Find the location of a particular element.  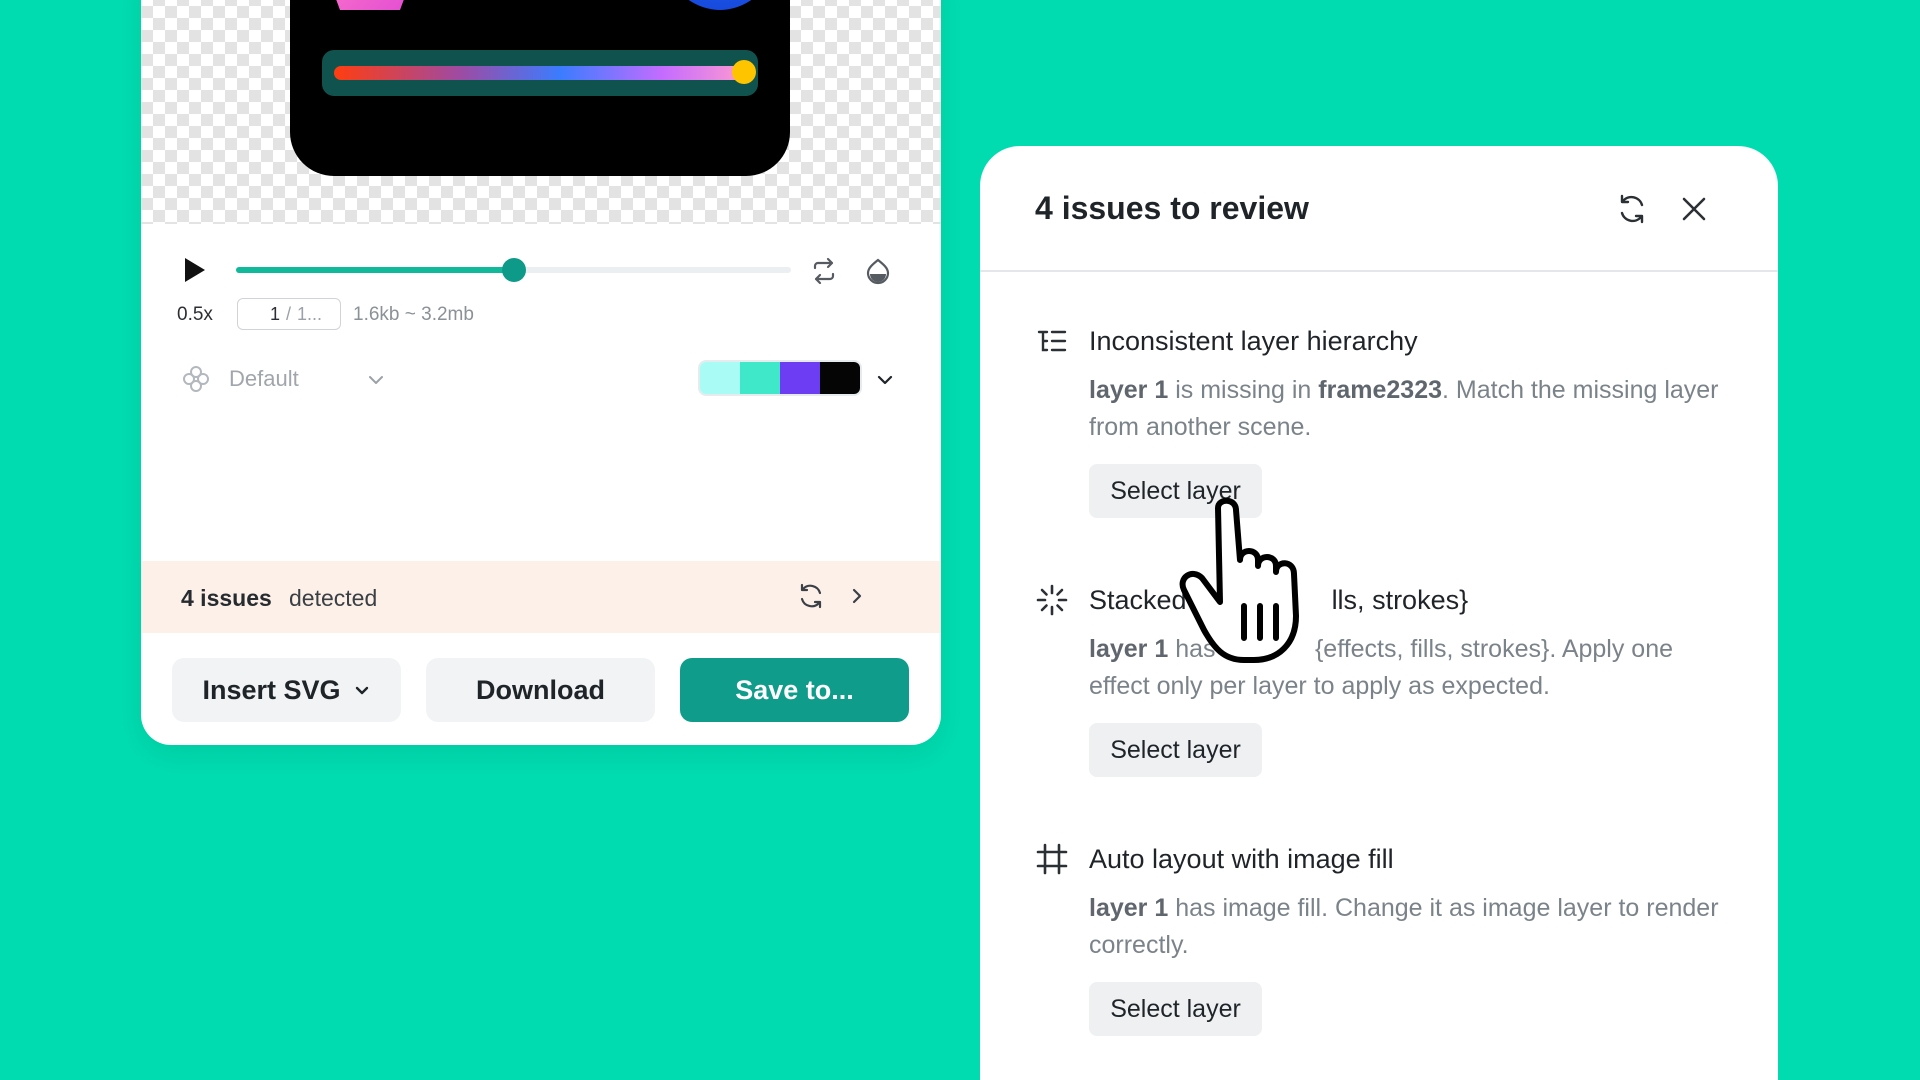

issue-title: Auto layout with image fill is located at coordinates (1241, 859).